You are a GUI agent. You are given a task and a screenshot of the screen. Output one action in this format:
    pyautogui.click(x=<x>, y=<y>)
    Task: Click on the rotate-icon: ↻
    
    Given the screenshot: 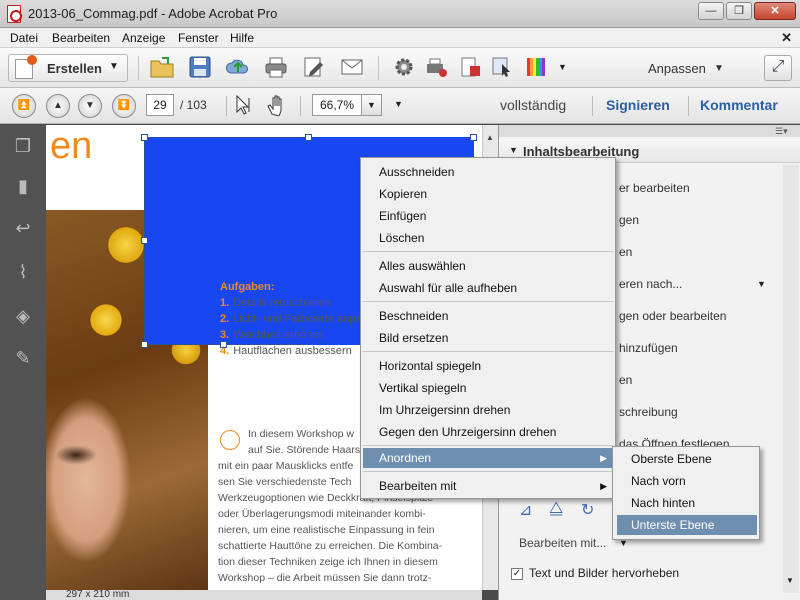 What is the action you would take?
    pyautogui.click(x=587, y=510)
    